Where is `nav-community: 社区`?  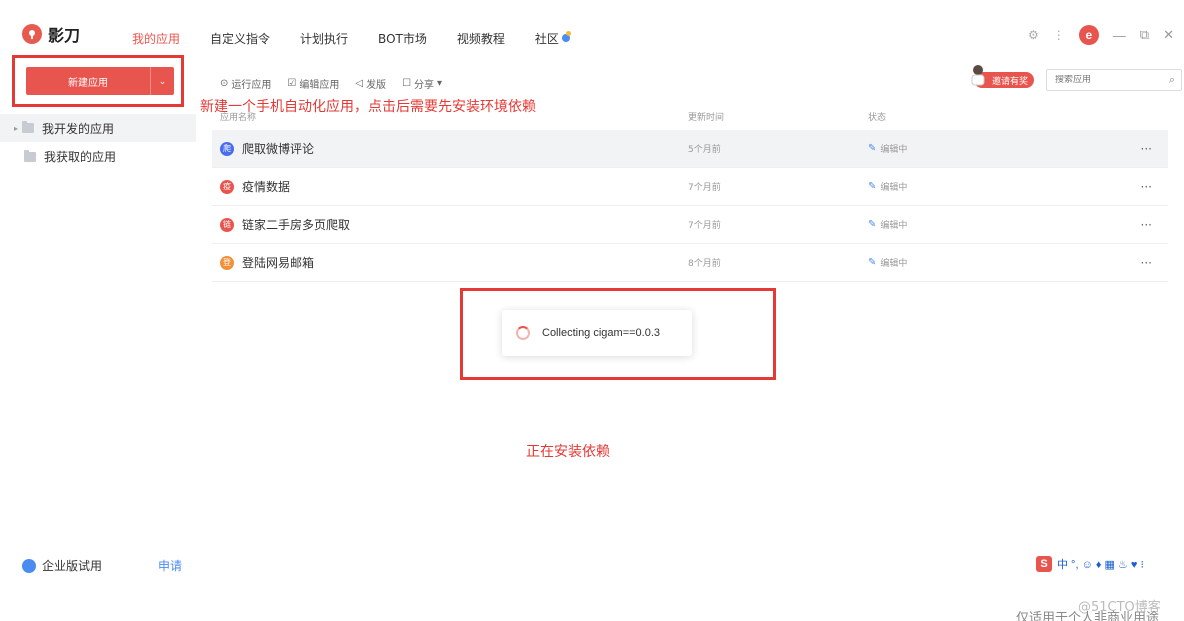
nav-community: 社区 is located at coordinates (552, 38).